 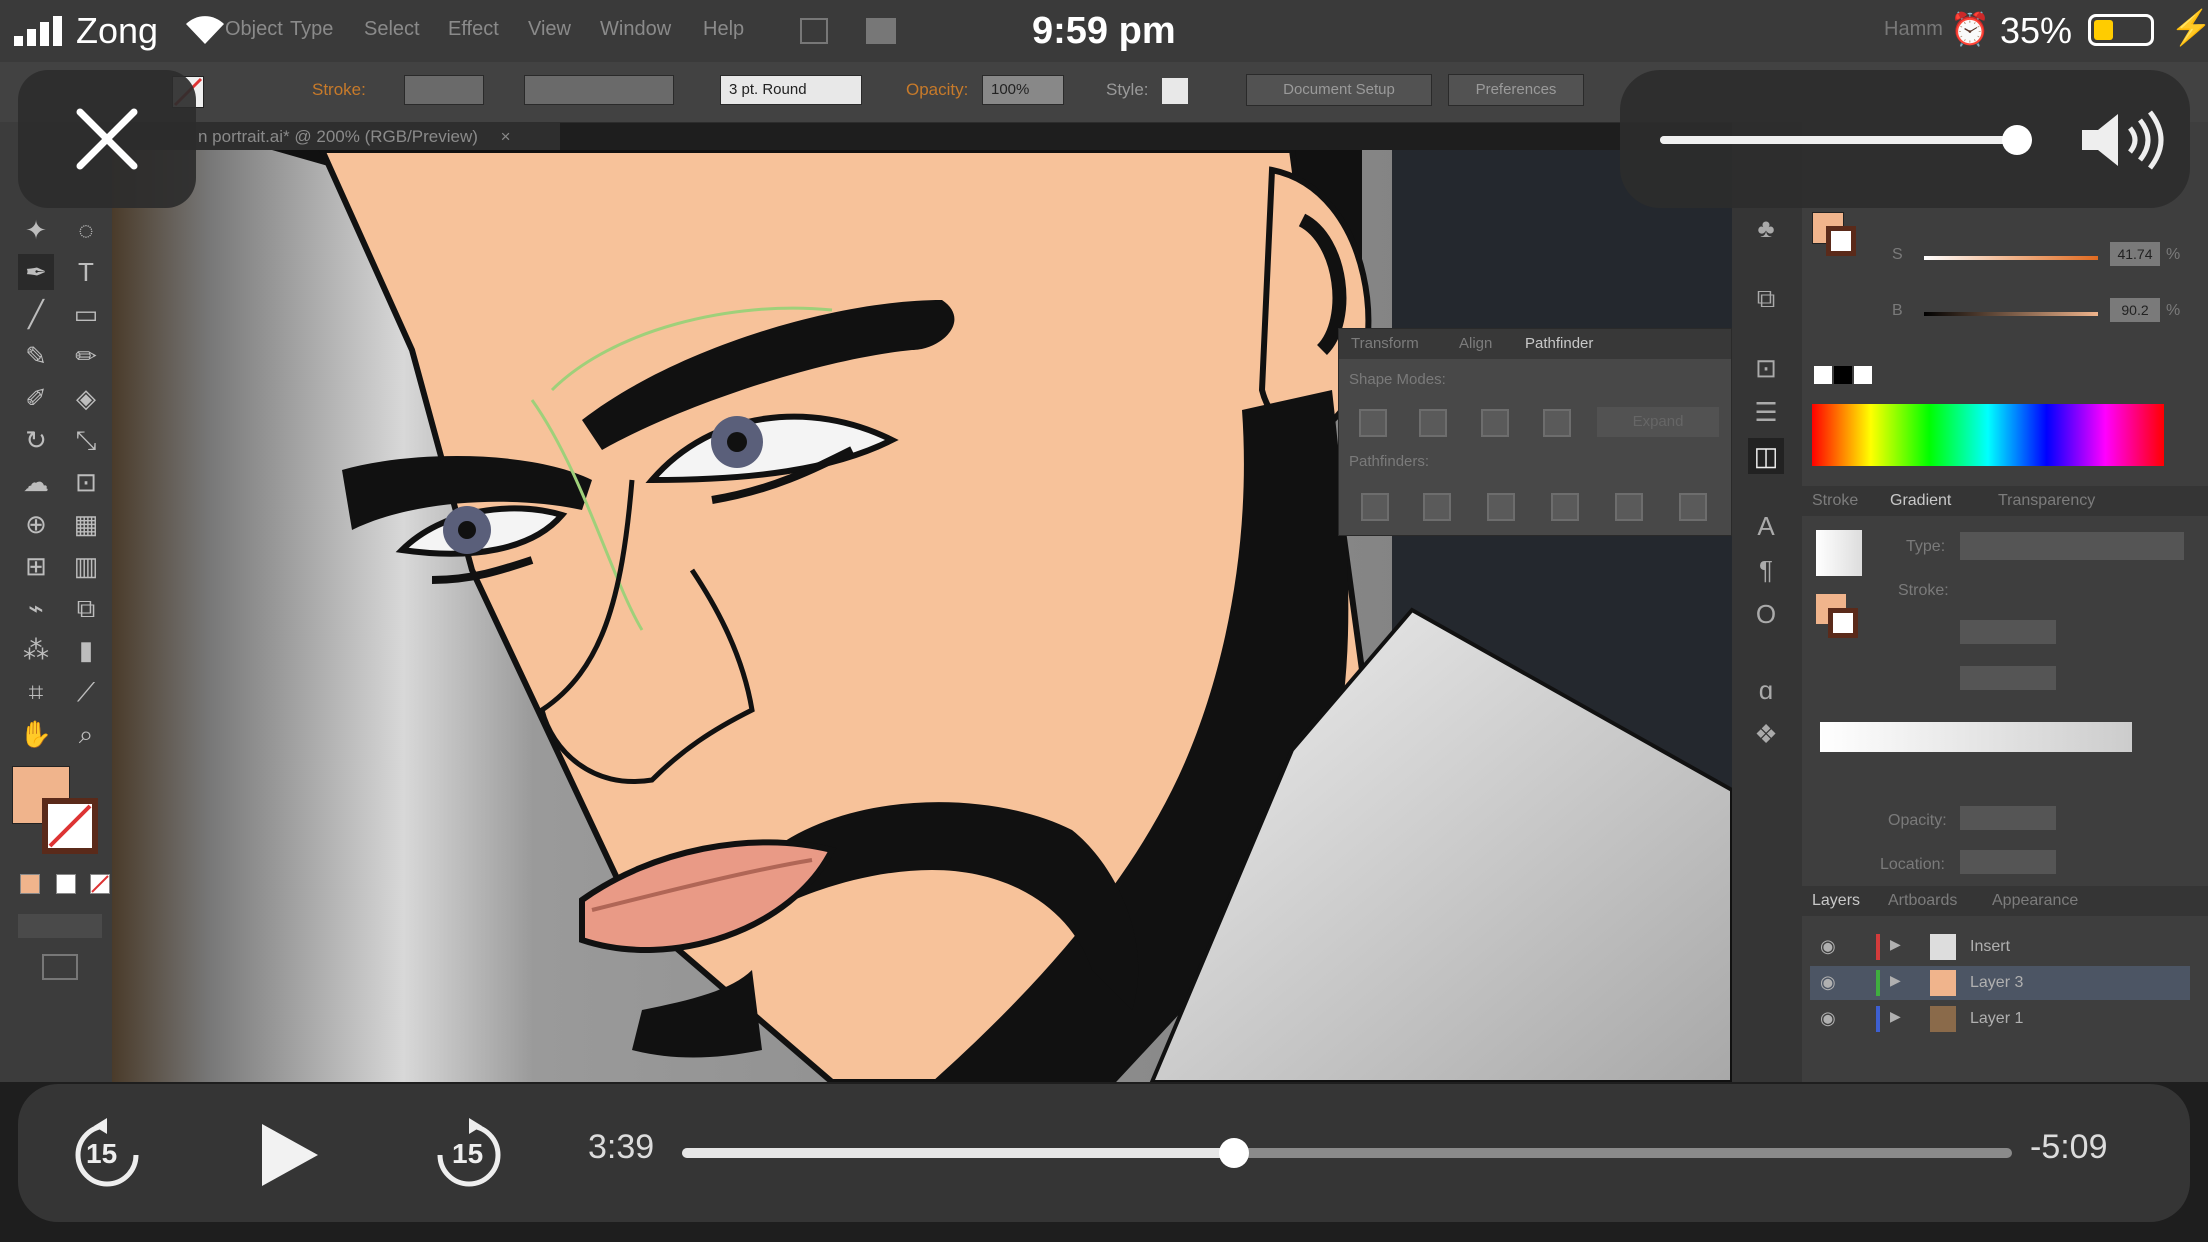 I want to click on layer-name: Layer 1, so click(x=1996, y=1019).